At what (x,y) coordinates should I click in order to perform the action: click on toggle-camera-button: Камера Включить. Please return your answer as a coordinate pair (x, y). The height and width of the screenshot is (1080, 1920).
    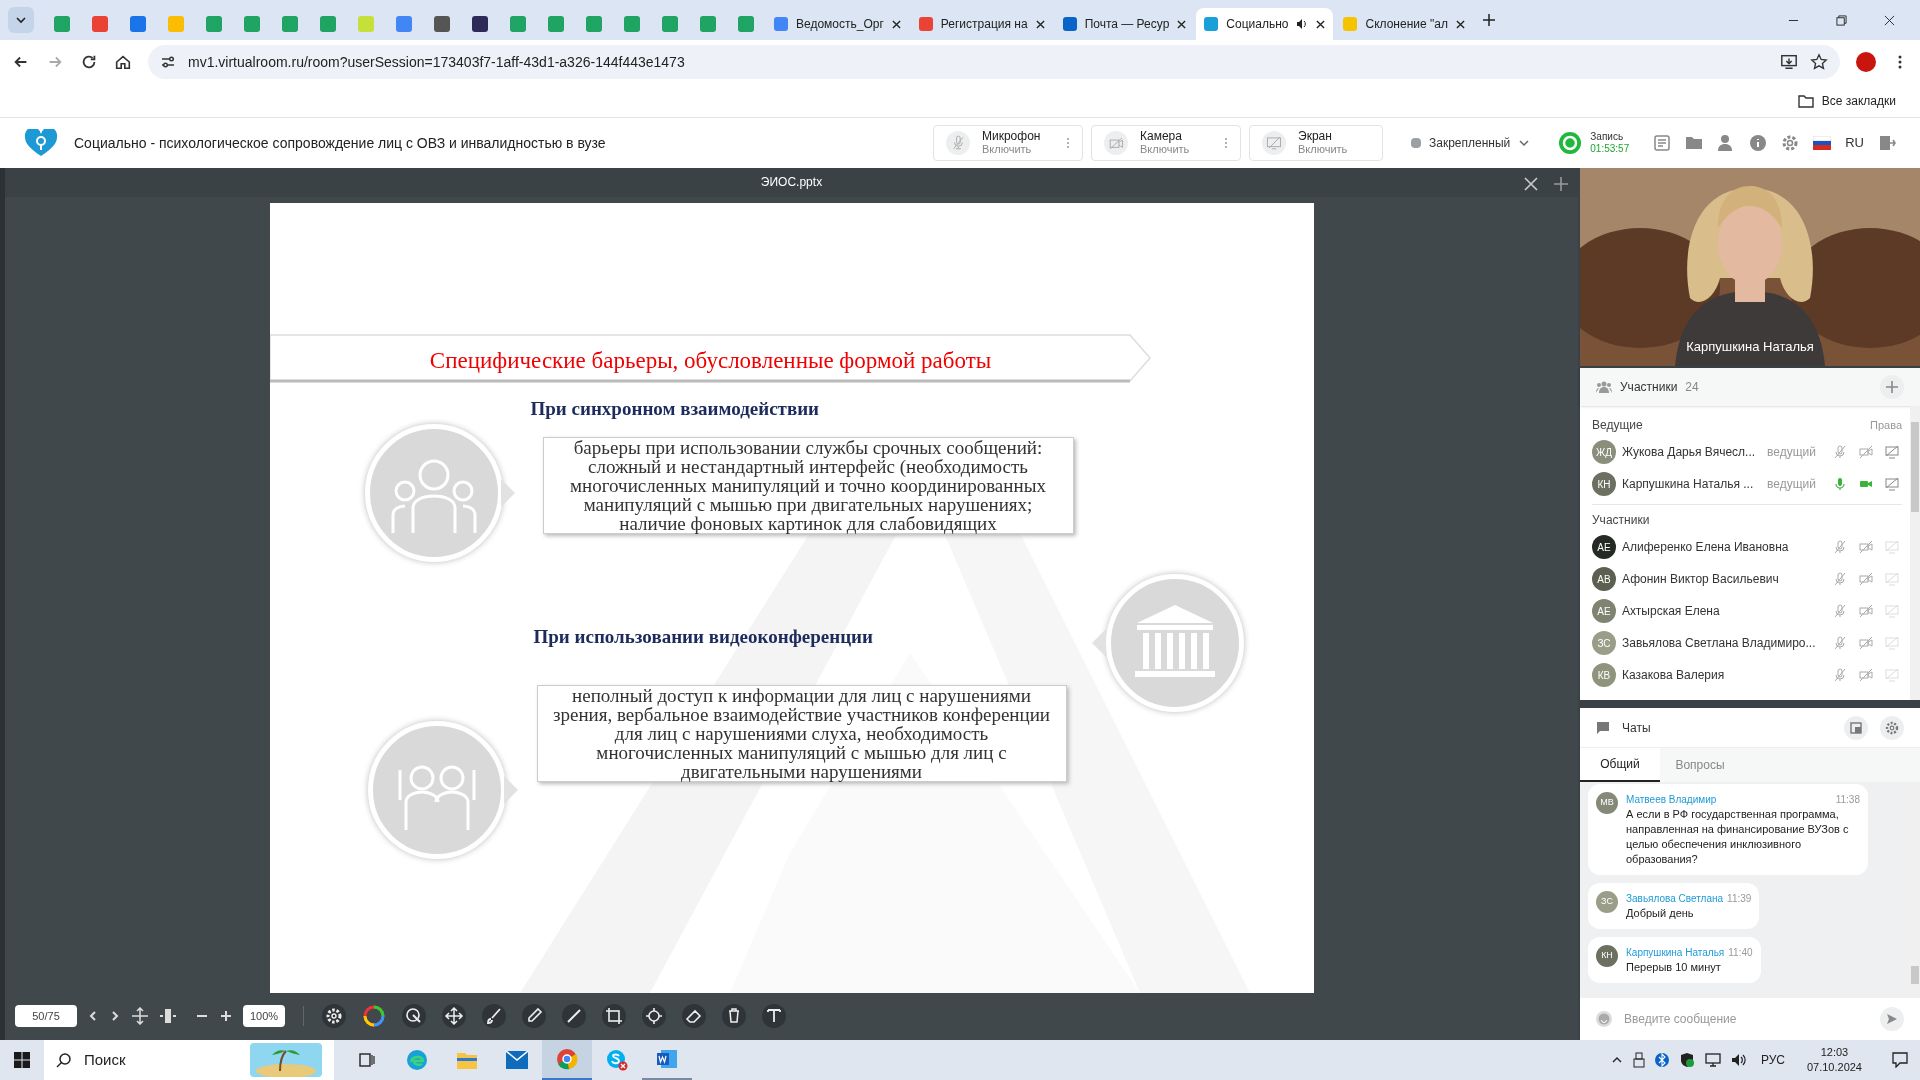
    Looking at the image, I should click on (1166, 143).